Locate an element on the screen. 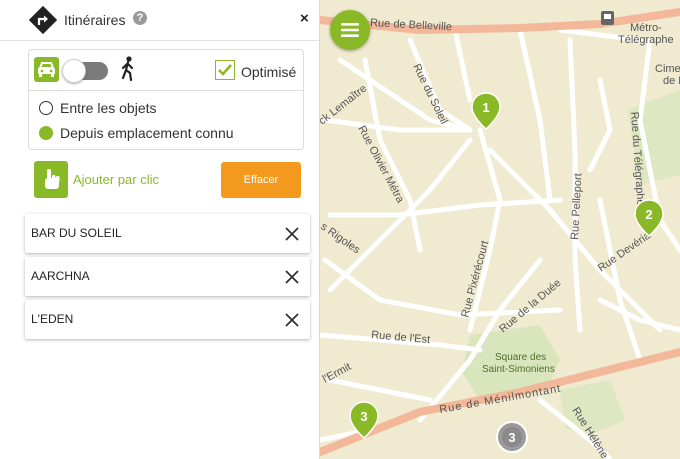  optimise-checkbox is located at coordinates (225, 70).